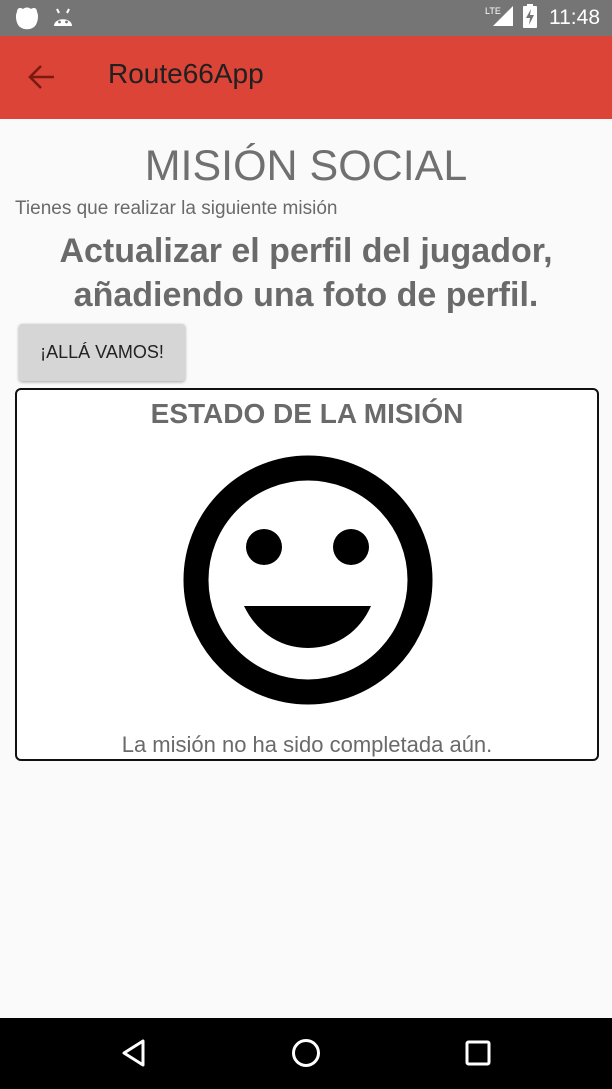 The height and width of the screenshot is (1089, 612). I want to click on nav-home-button, so click(306, 1053).